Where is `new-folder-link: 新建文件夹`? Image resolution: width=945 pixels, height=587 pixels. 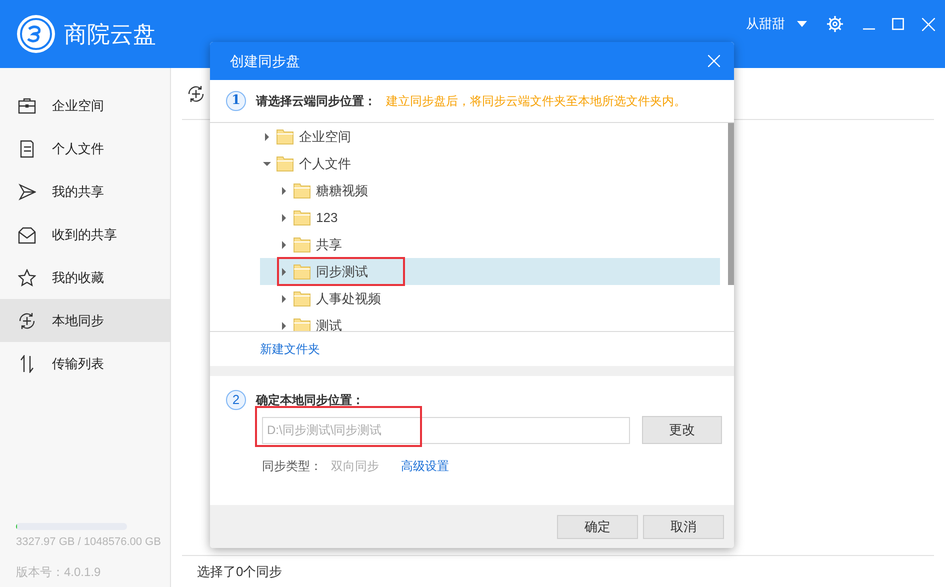 new-folder-link: 新建文件夹 is located at coordinates (290, 349).